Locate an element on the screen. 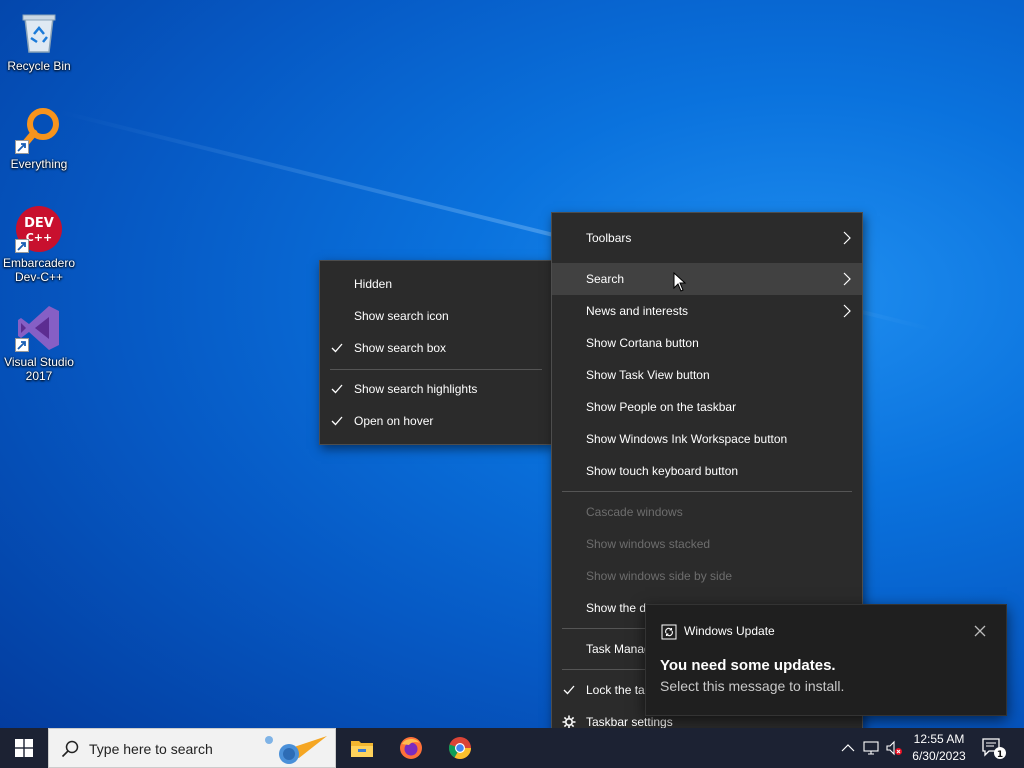 This screenshot has height=768, width=1024. taskbar-app-chrome is located at coordinates (460, 748).